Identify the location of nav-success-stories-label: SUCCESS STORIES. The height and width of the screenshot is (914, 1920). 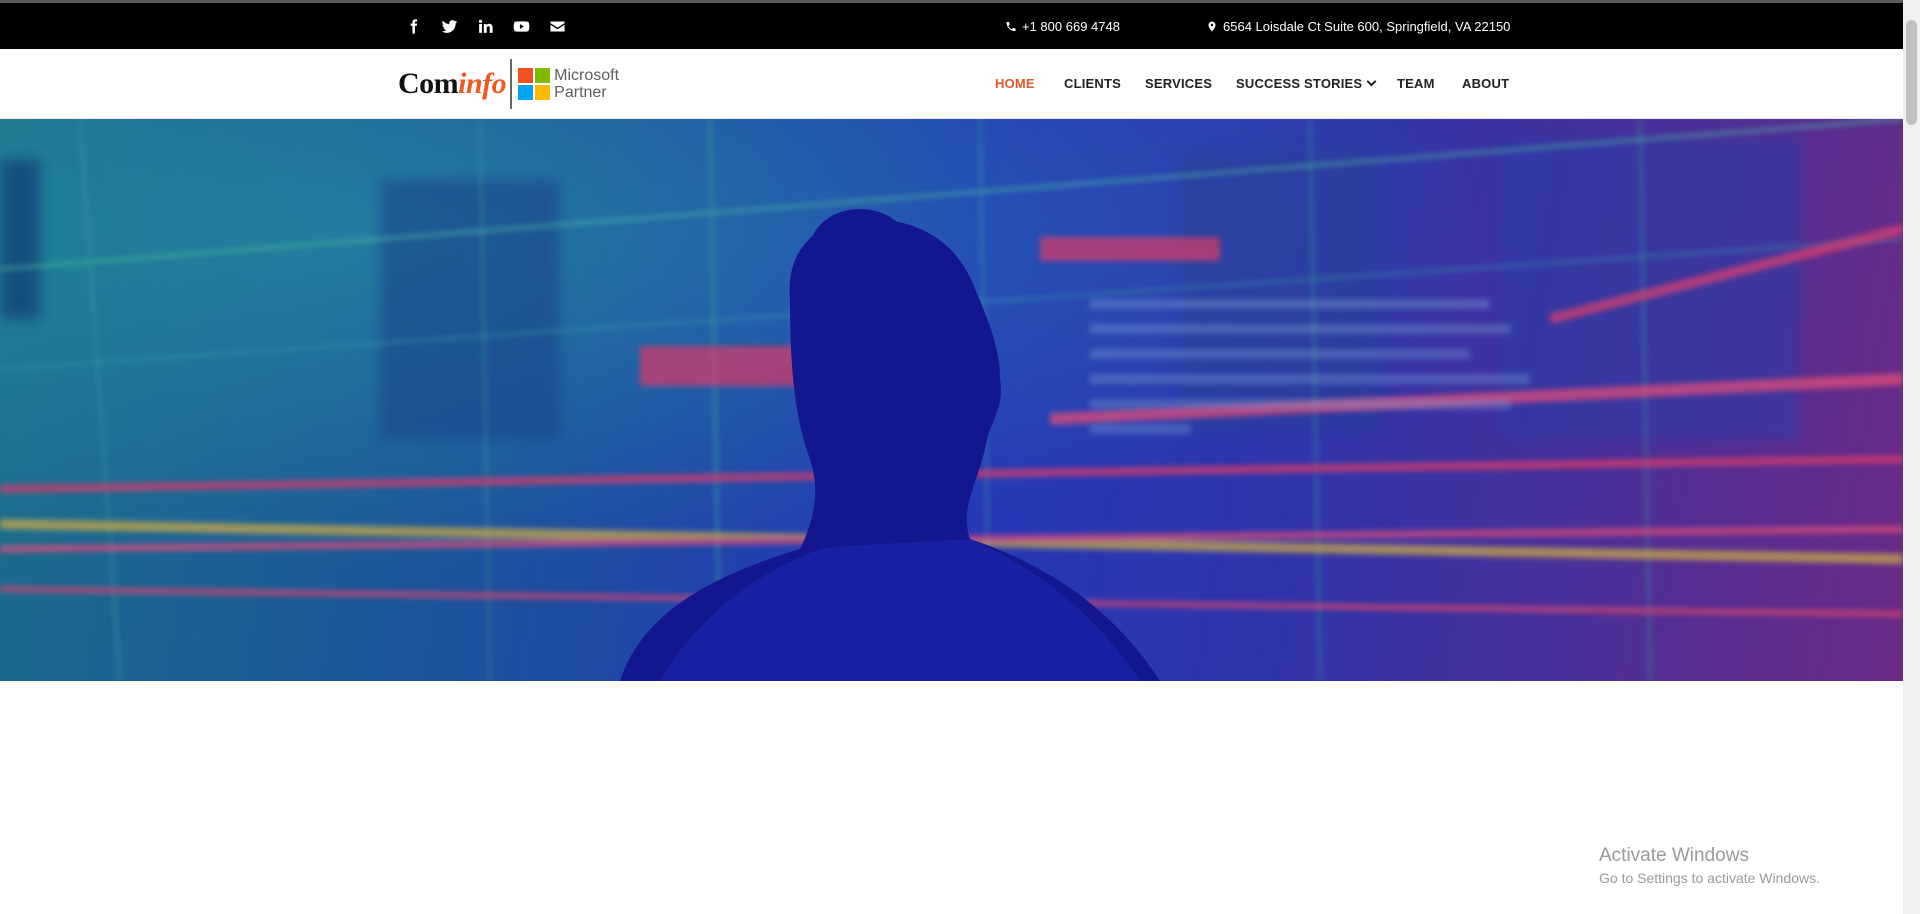
(1299, 83).